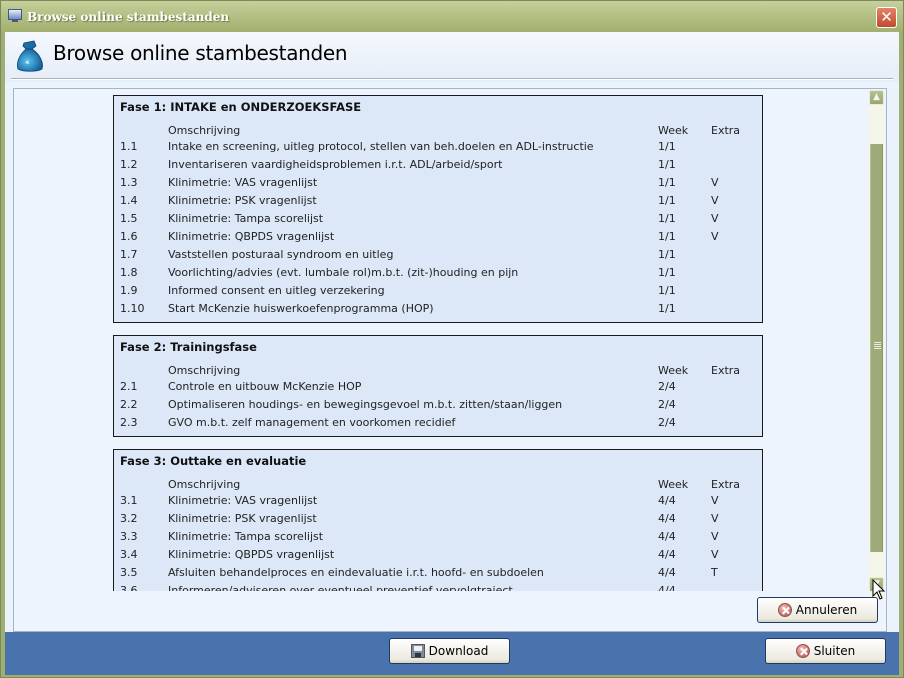 Image resolution: width=904 pixels, height=678 pixels. I want to click on row-number: 1.8, so click(129, 272).